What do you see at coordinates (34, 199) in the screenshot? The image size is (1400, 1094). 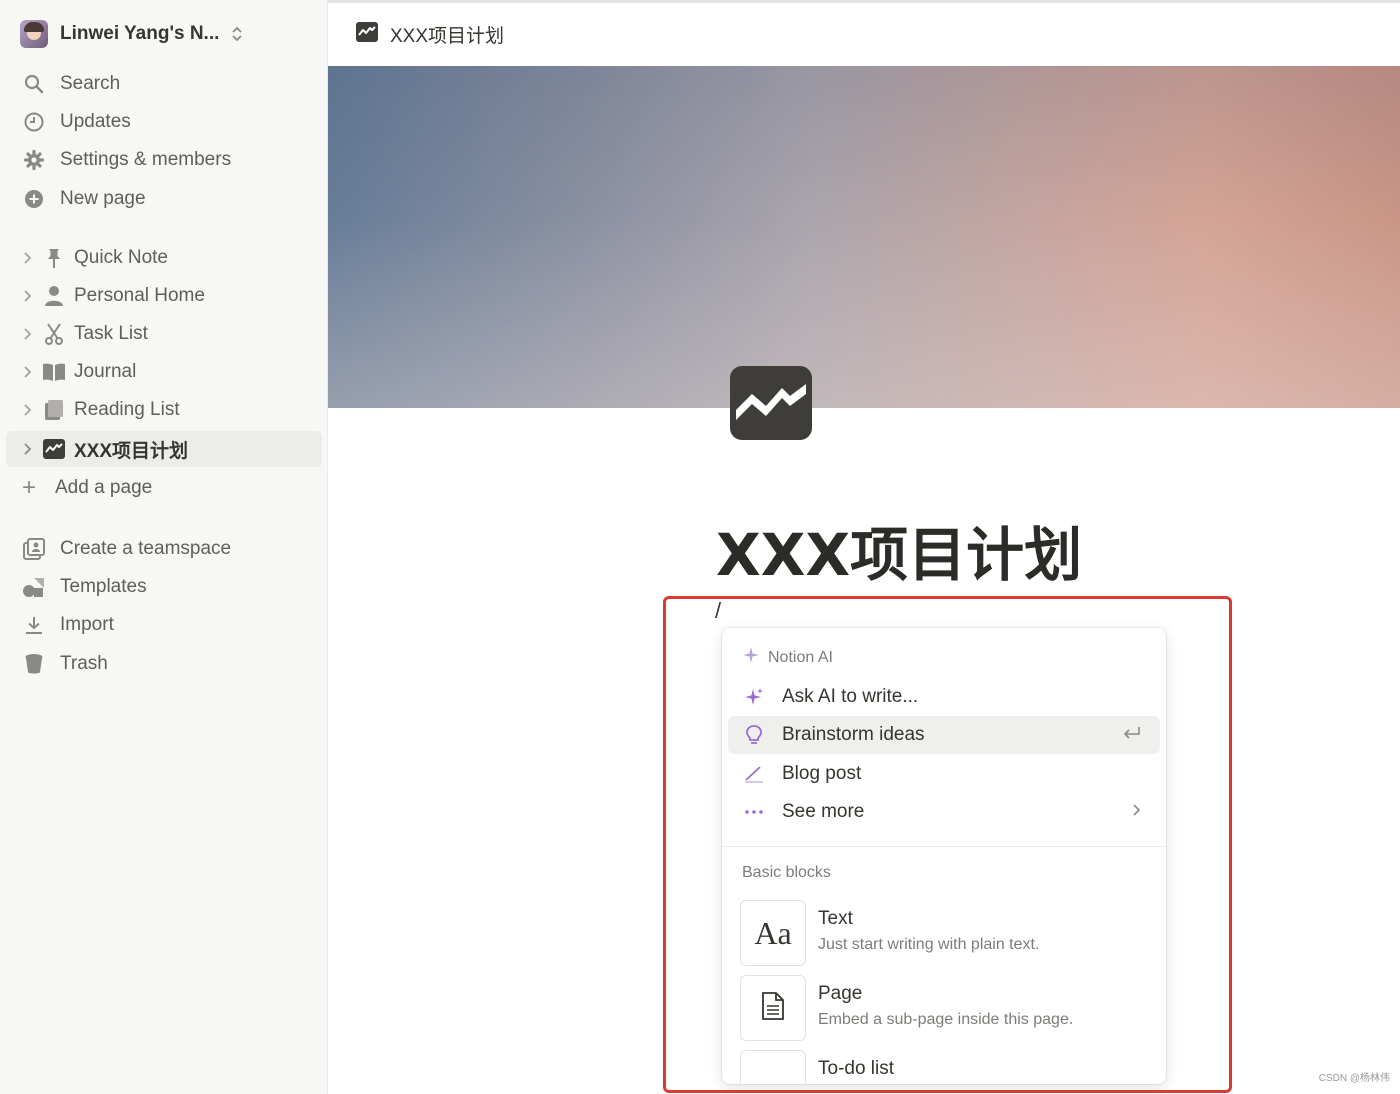 I see `plus-circle-icon` at bounding box center [34, 199].